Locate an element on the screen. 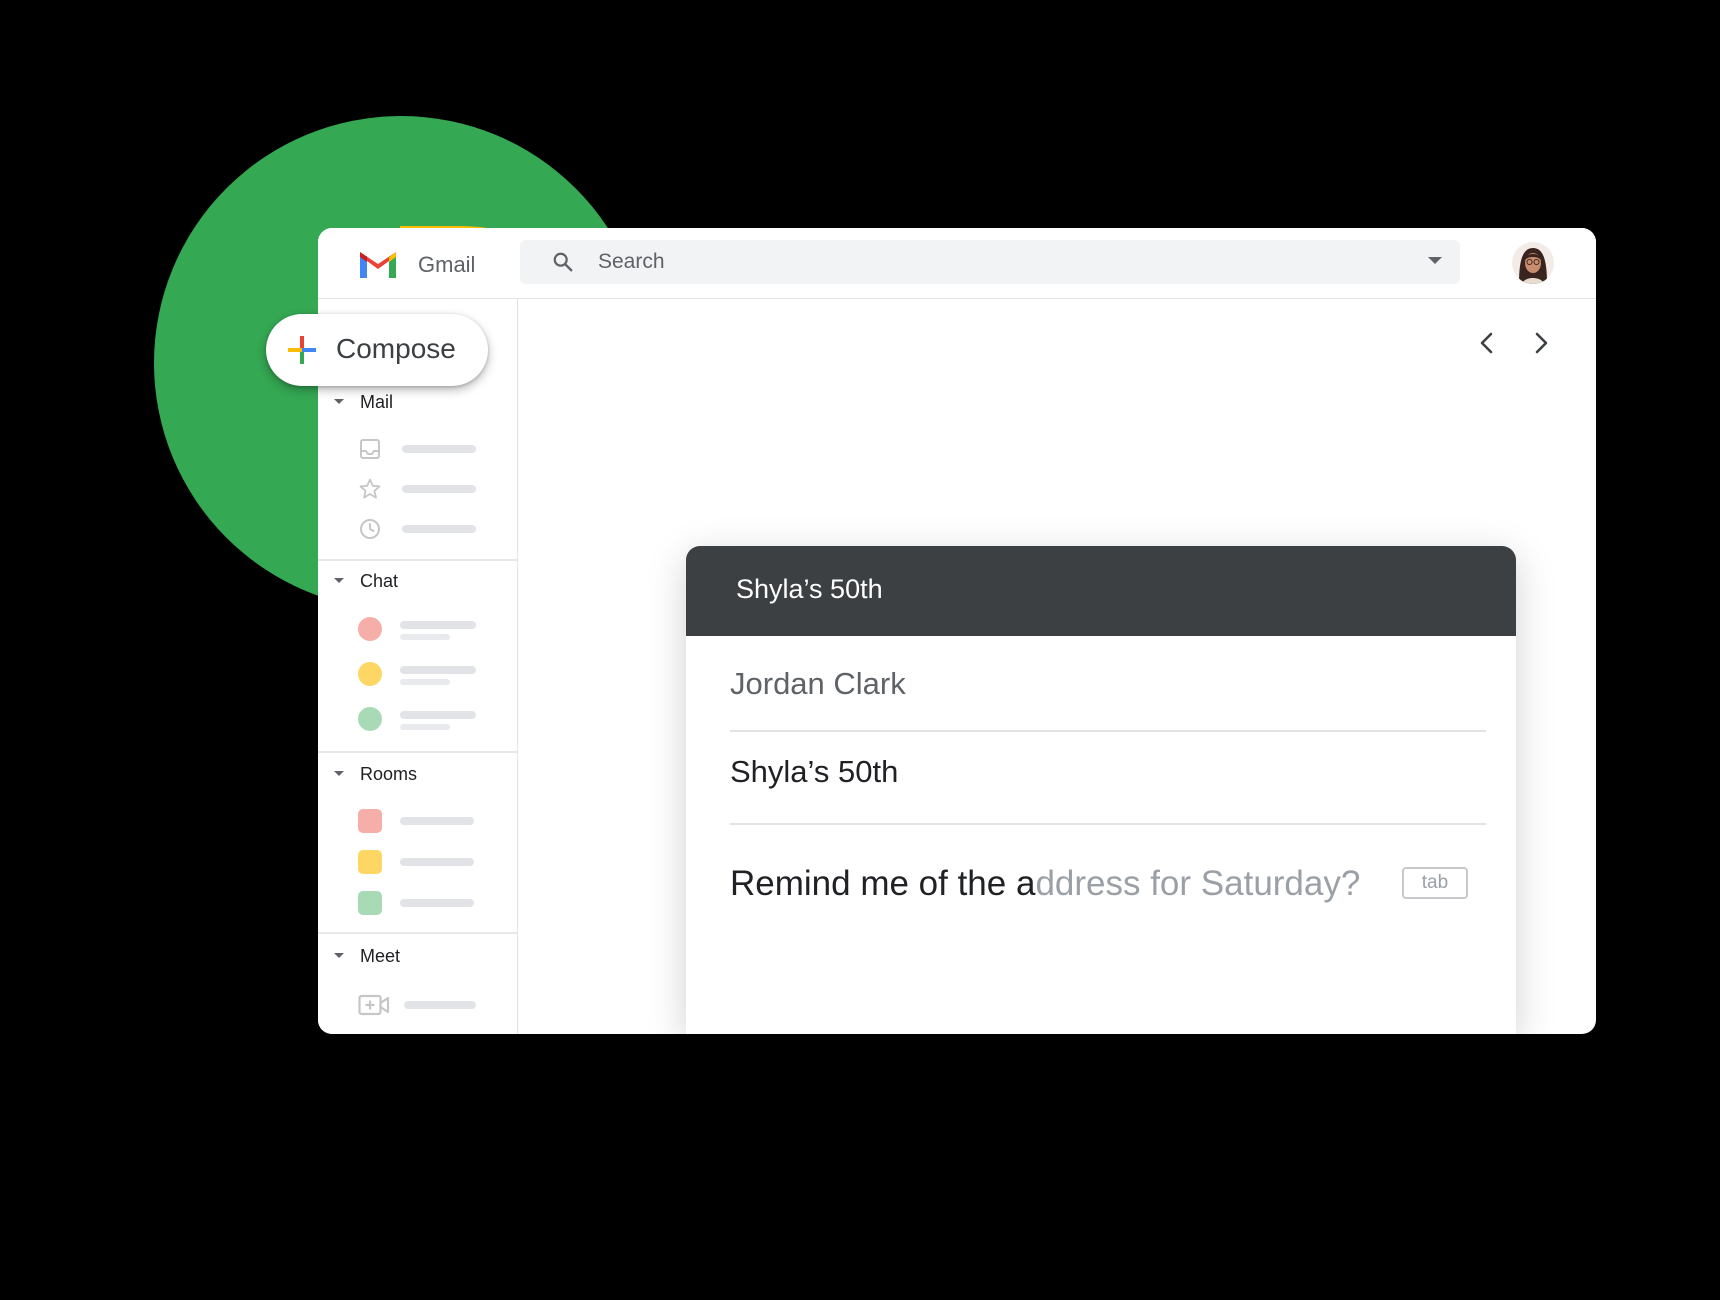 The height and width of the screenshot is (1300, 1720). compose-label: Compose is located at coordinates (396, 348).